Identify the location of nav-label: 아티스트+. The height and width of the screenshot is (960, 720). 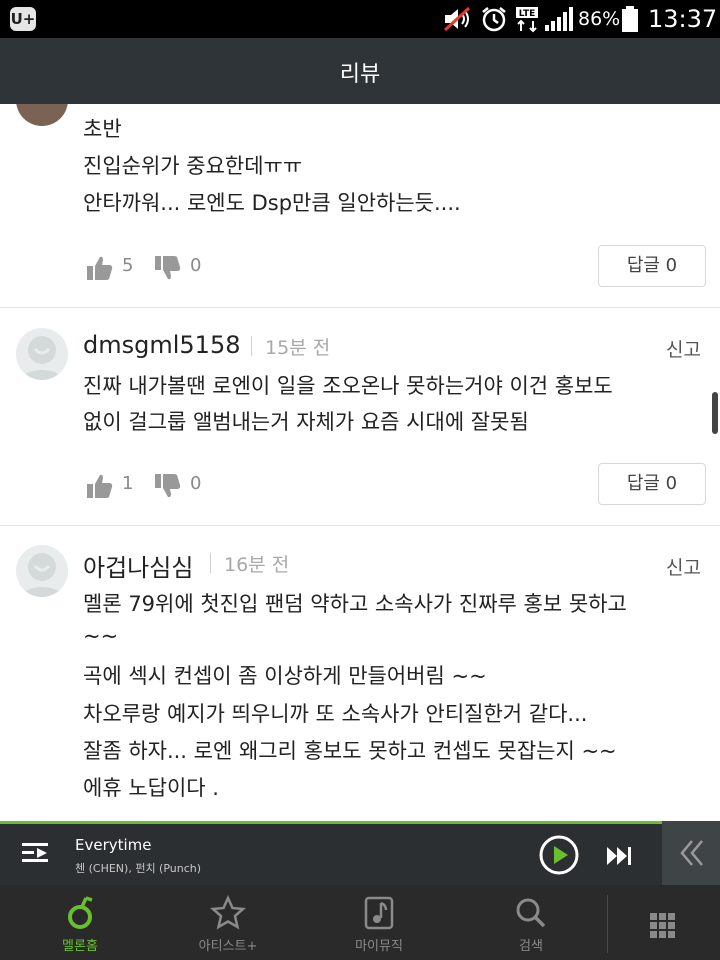
(228, 946).